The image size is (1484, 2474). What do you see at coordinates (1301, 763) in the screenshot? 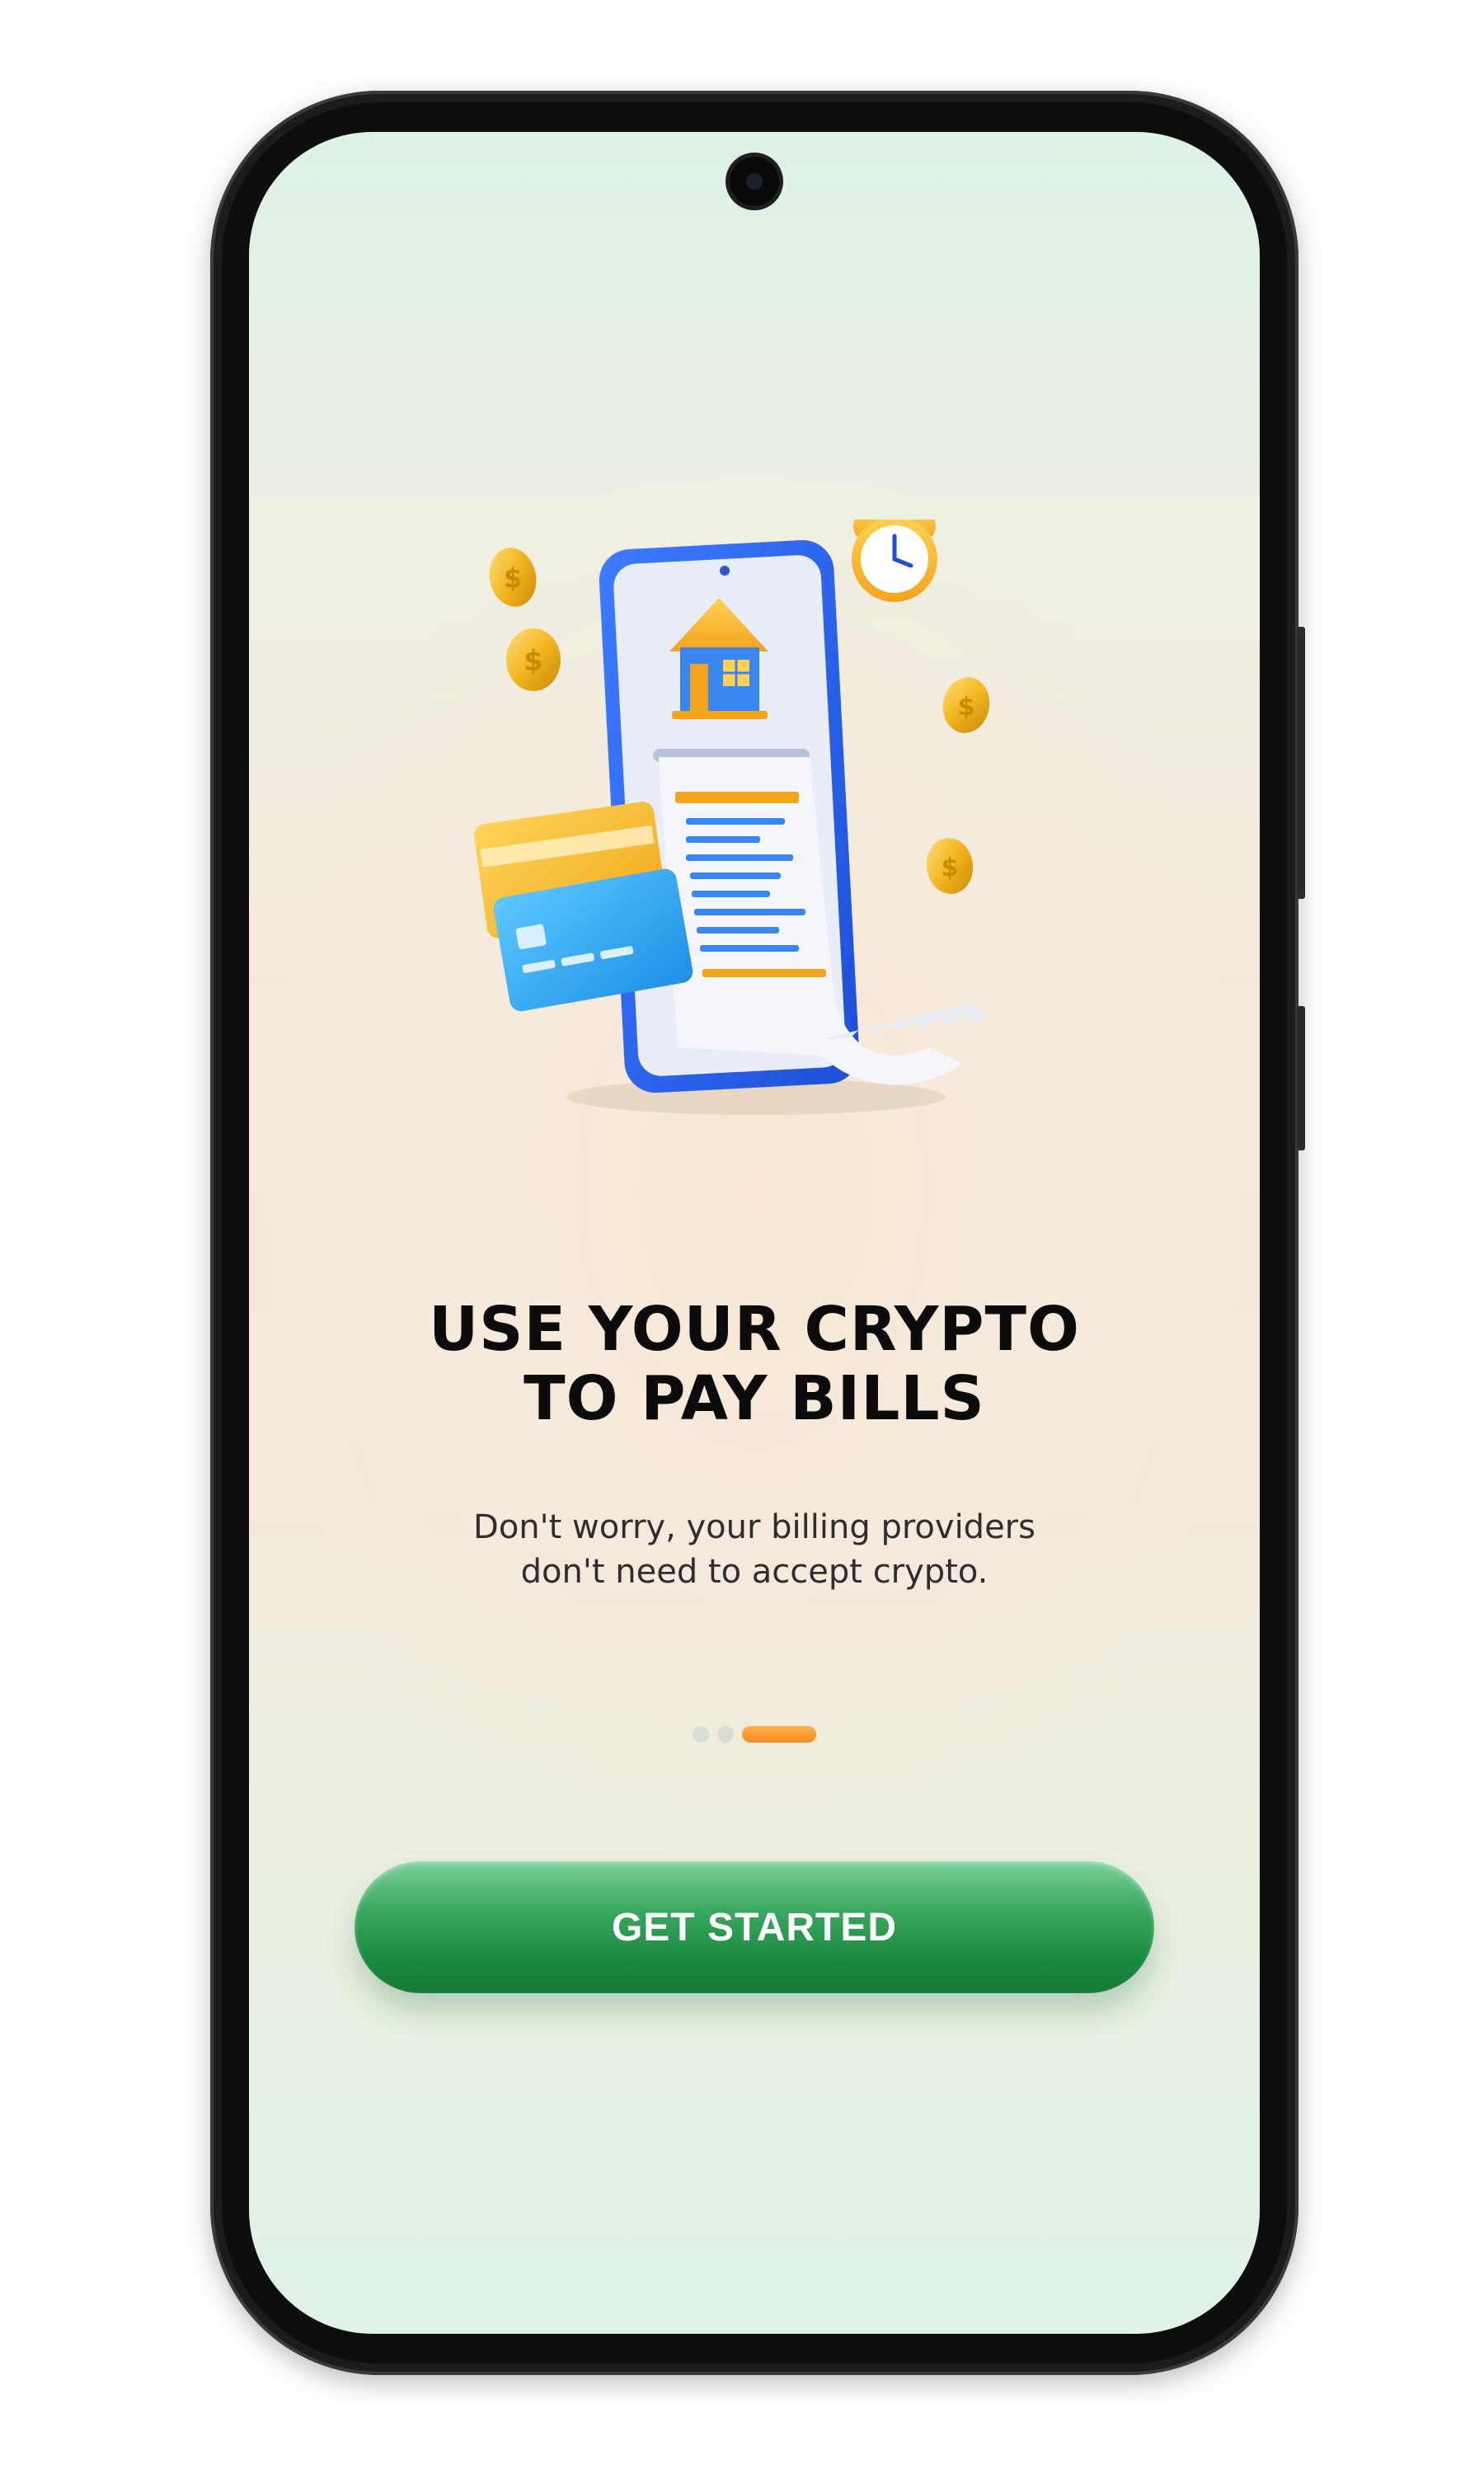
I see `volume-button` at bounding box center [1301, 763].